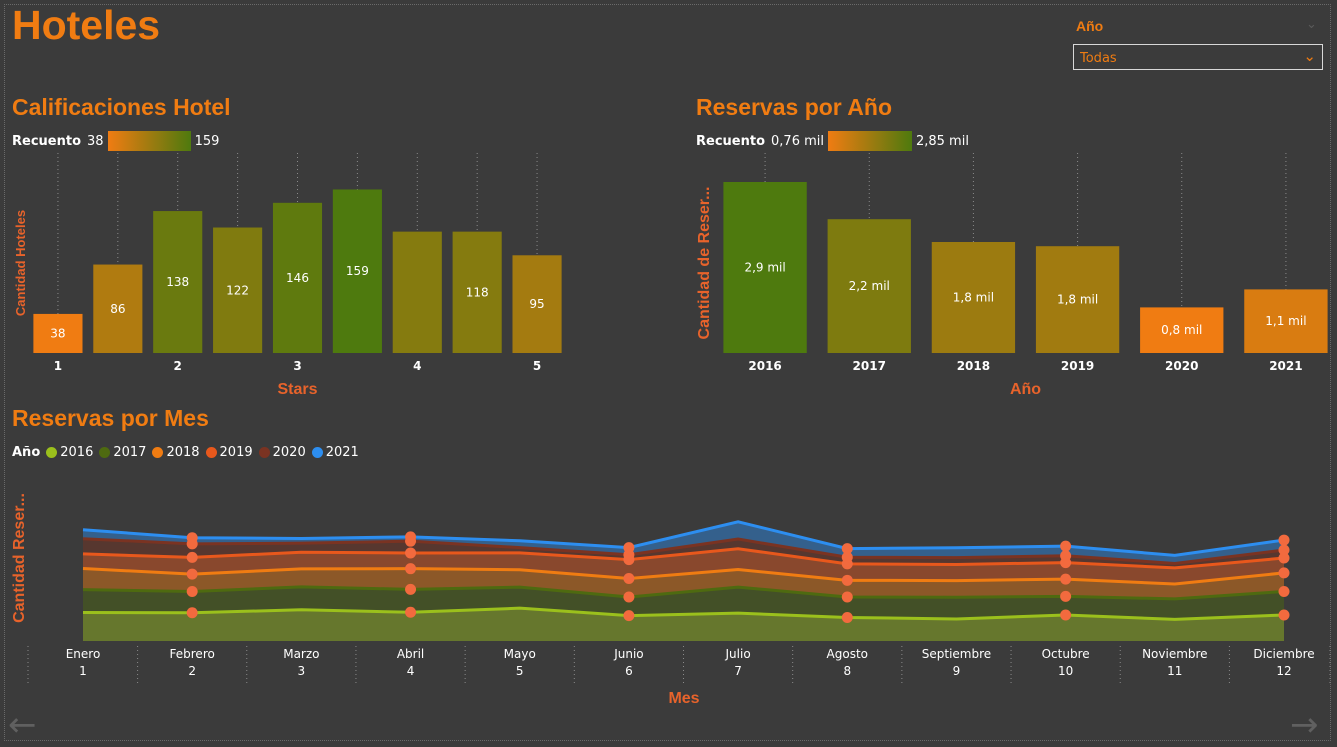  What do you see at coordinates (1065, 671) in the screenshot?
I see `month-chart-tick-number: 10` at bounding box center [1065, 671].